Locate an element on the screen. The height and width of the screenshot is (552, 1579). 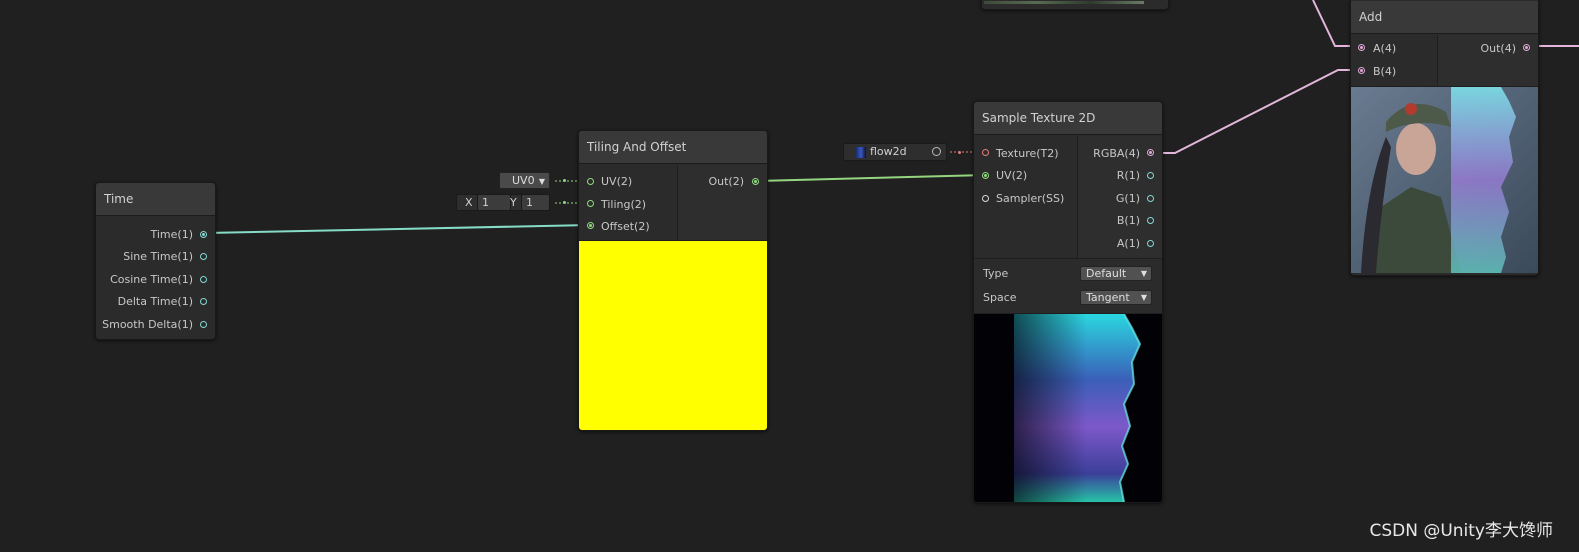
port-label: Cosine Time(1) is located at coordinates (151, 279).